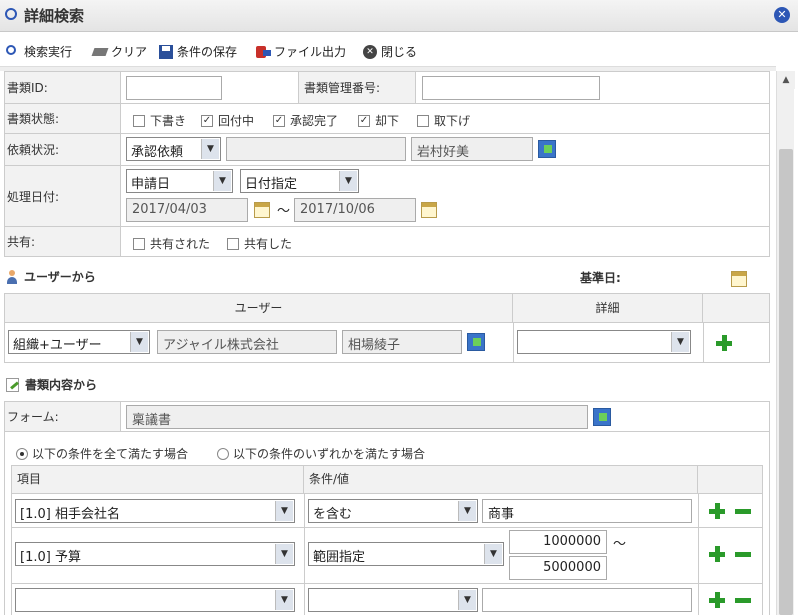 The image size is (798, 615). I want to click on request-label: 依頼状況:, so click(62, 149).